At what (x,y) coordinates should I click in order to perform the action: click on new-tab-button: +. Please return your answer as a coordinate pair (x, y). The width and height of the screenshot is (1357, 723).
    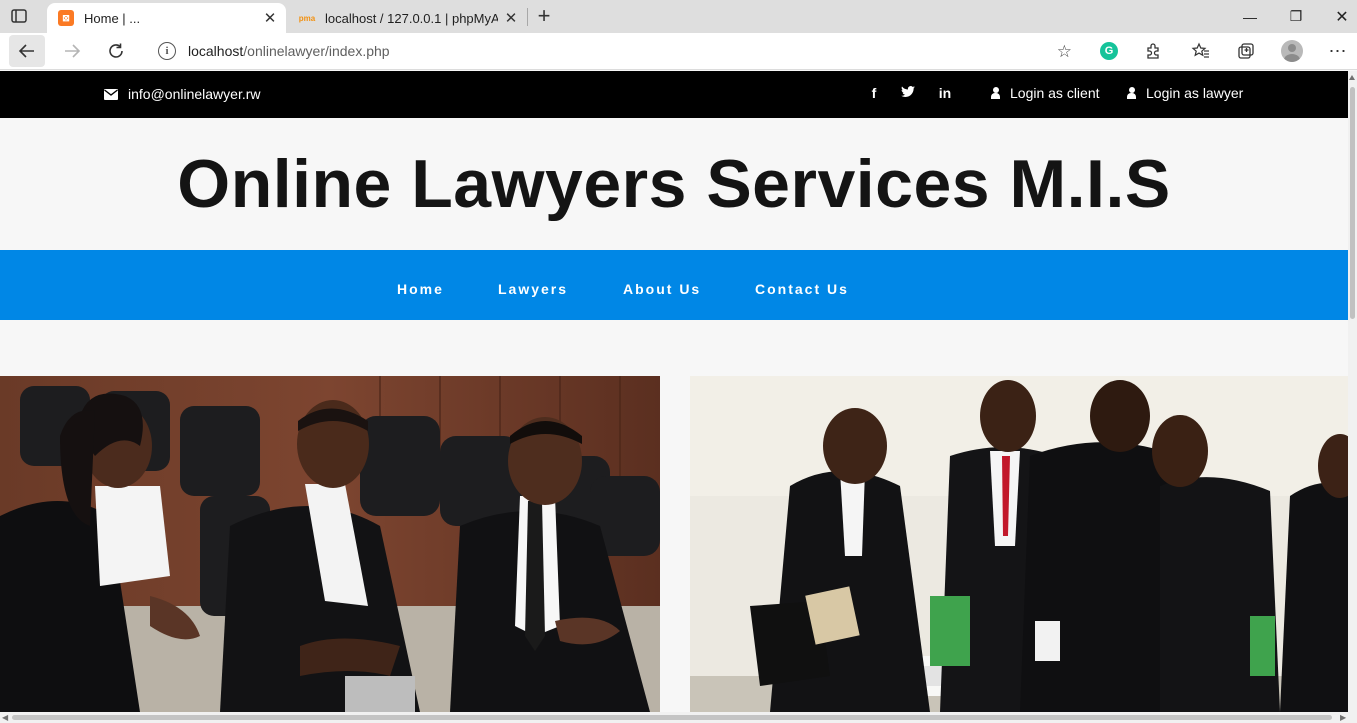
    Looking at the image, I should click on (544, 15).